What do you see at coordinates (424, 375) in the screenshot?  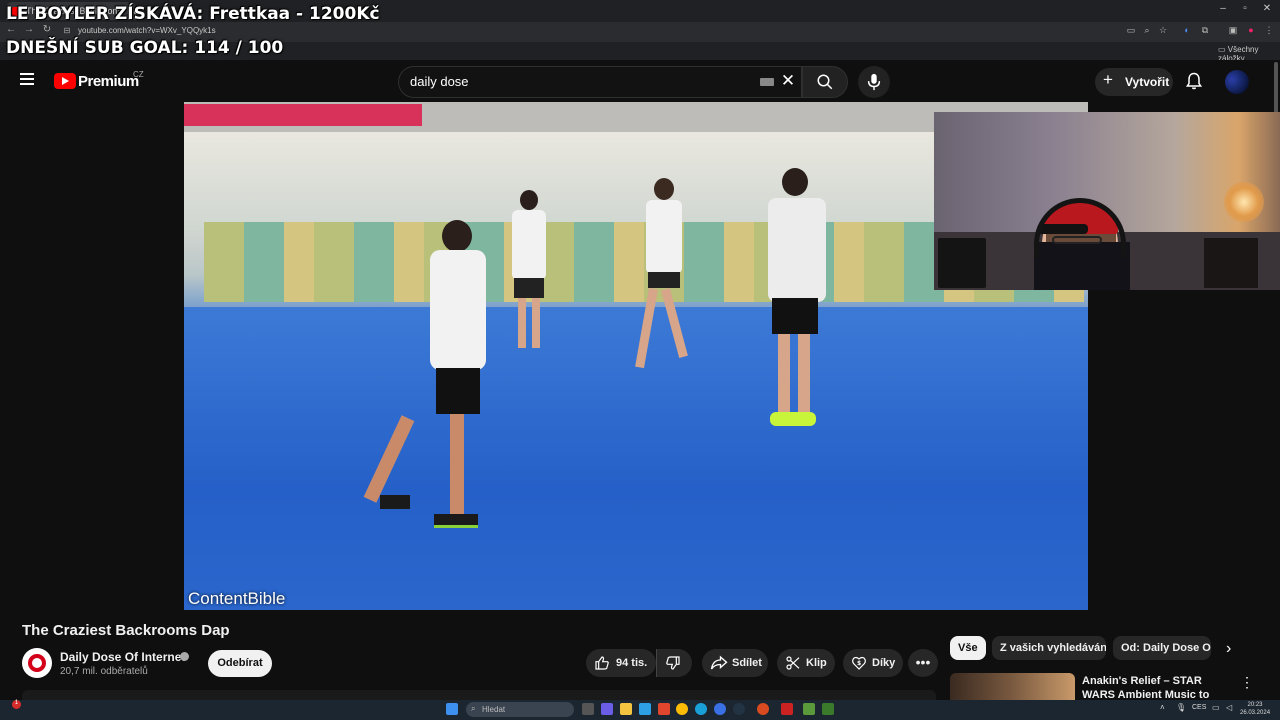 I see `player-left` at bounding box center [424, 375].